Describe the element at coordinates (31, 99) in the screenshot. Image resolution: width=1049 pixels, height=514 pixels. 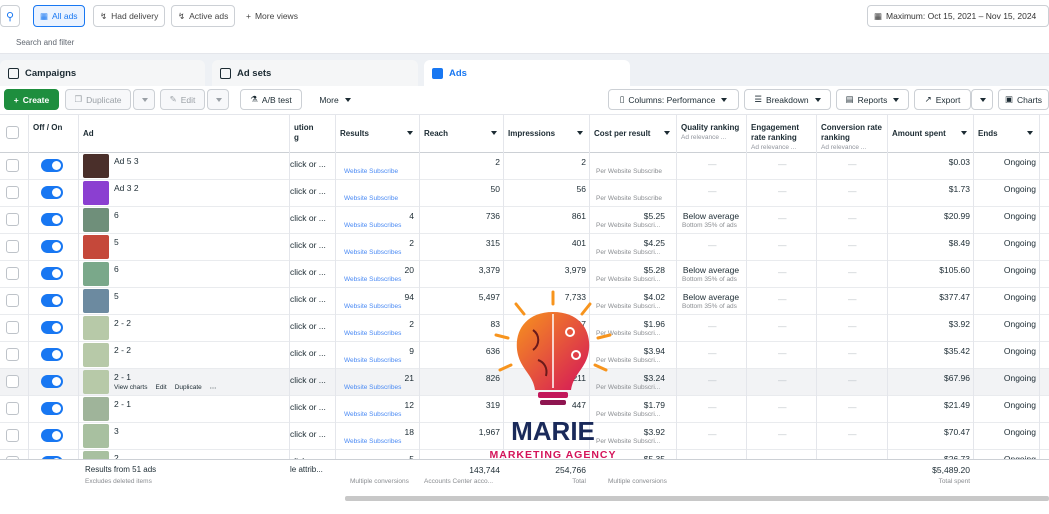
I see `create-button: + Create` at that location.